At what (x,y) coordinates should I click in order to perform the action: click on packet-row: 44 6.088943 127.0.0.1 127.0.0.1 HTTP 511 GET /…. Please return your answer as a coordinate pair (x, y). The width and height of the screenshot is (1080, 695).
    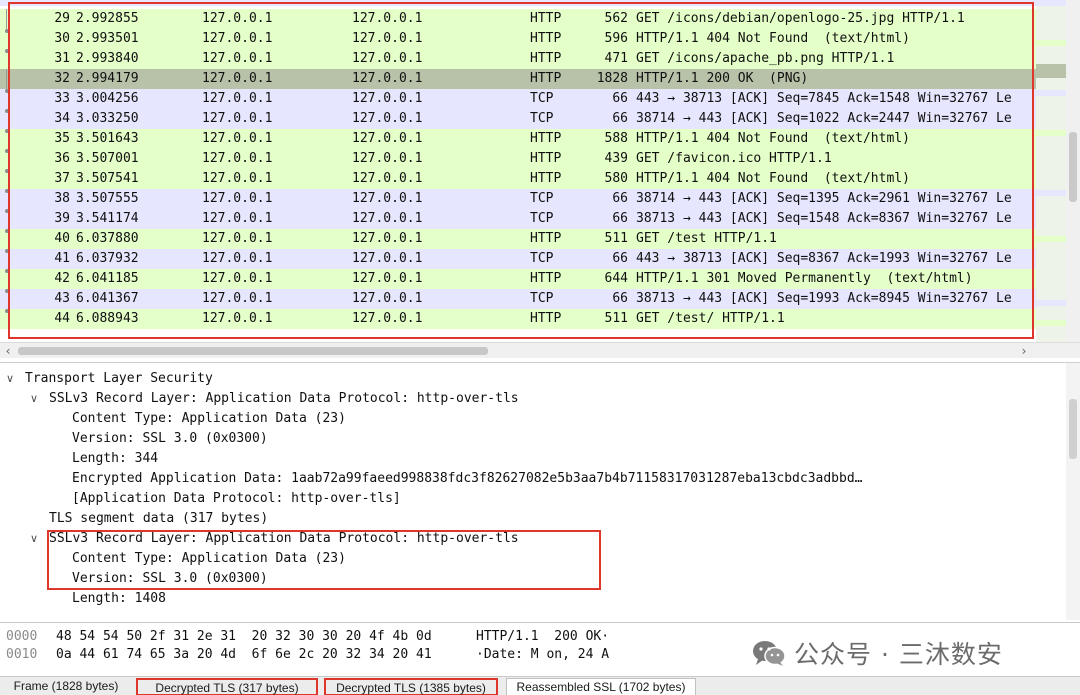
    Looking at the image, I should click on (533, 319).